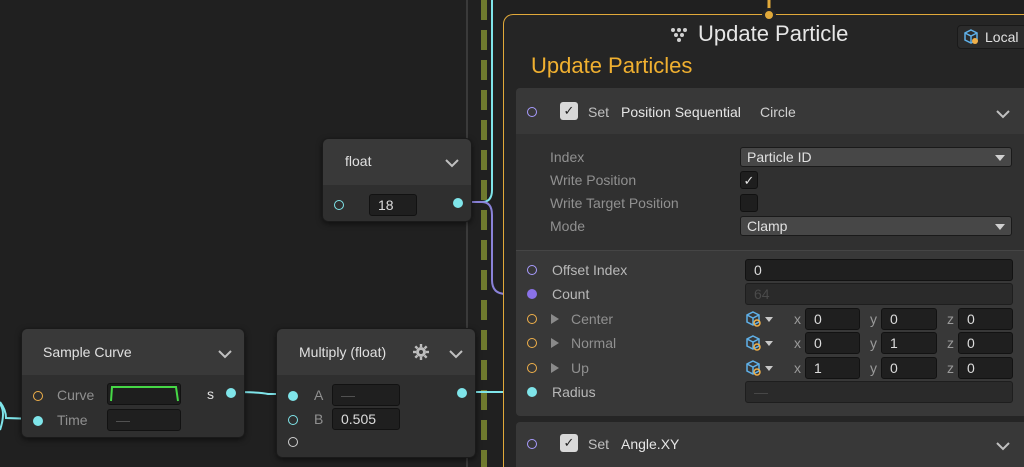 Image resolution: width=1024 pixels, height=467 pixels. I want to click on center-y-label: y, so click(873, 319).